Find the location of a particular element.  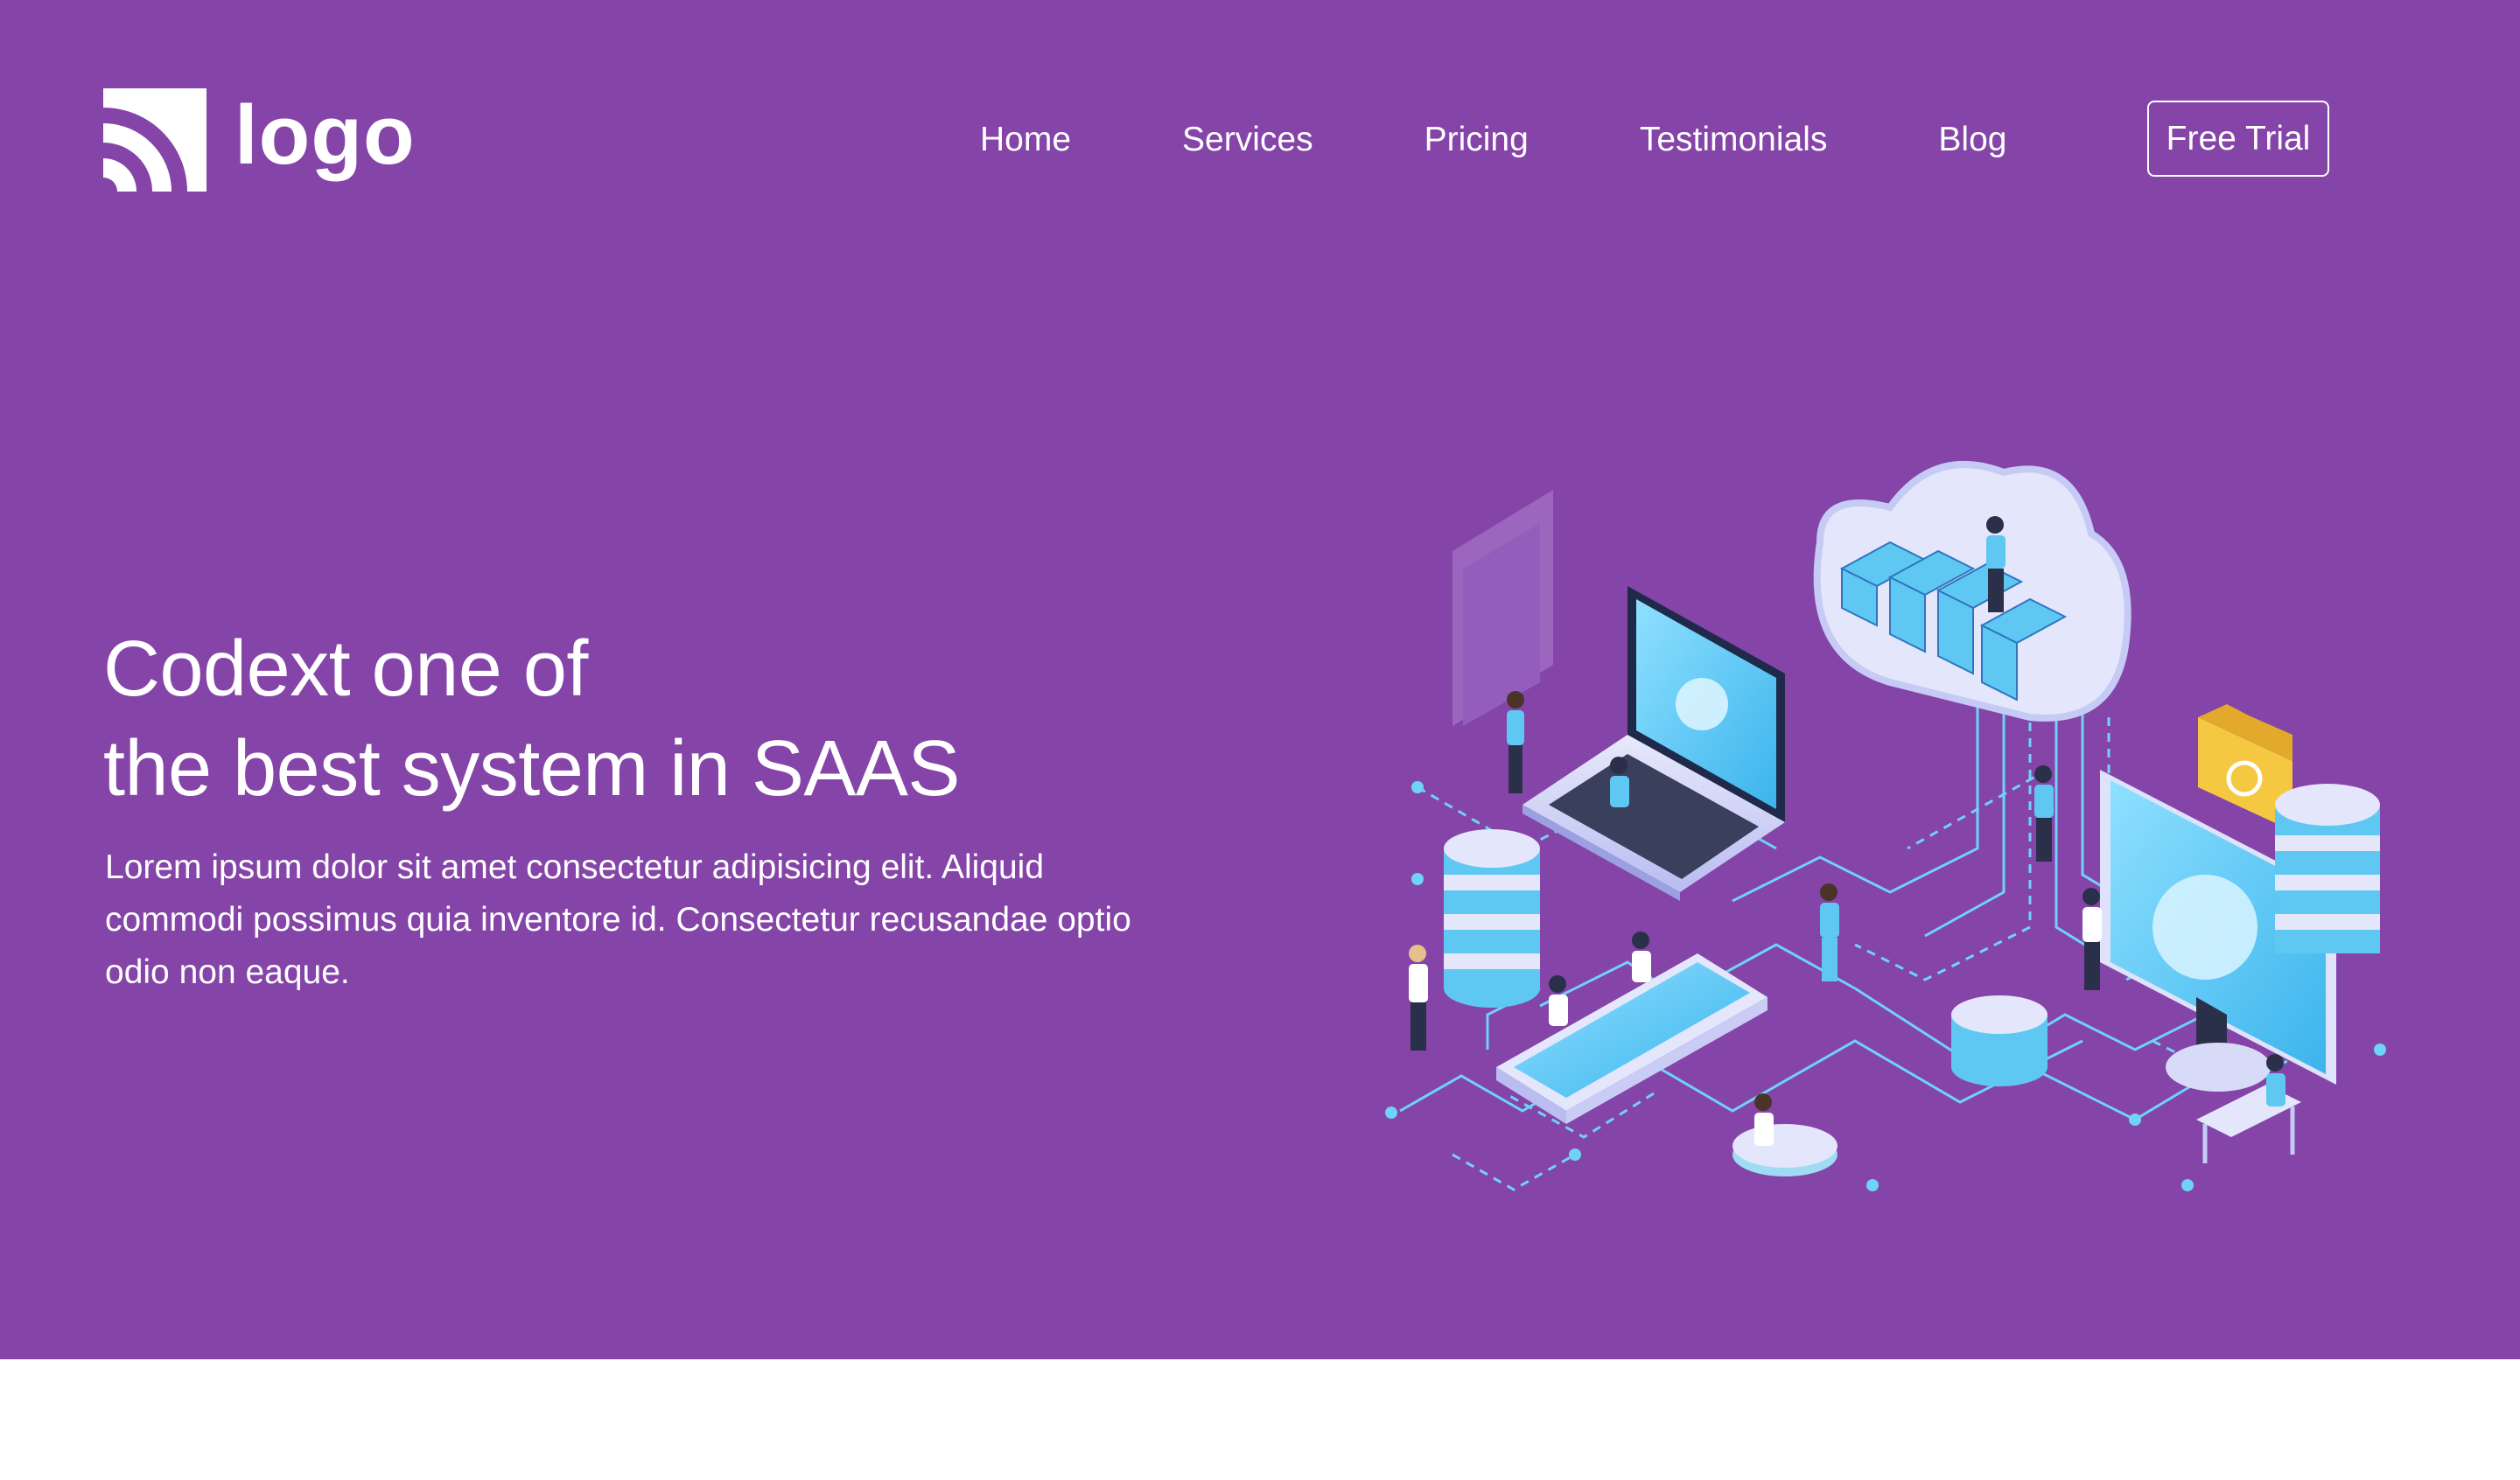

database-left is located at coordinates (1492, 919).